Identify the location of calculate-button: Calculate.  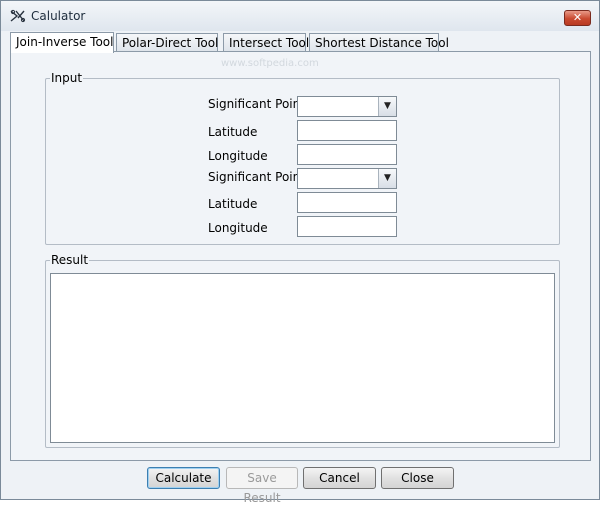
(183, 478).